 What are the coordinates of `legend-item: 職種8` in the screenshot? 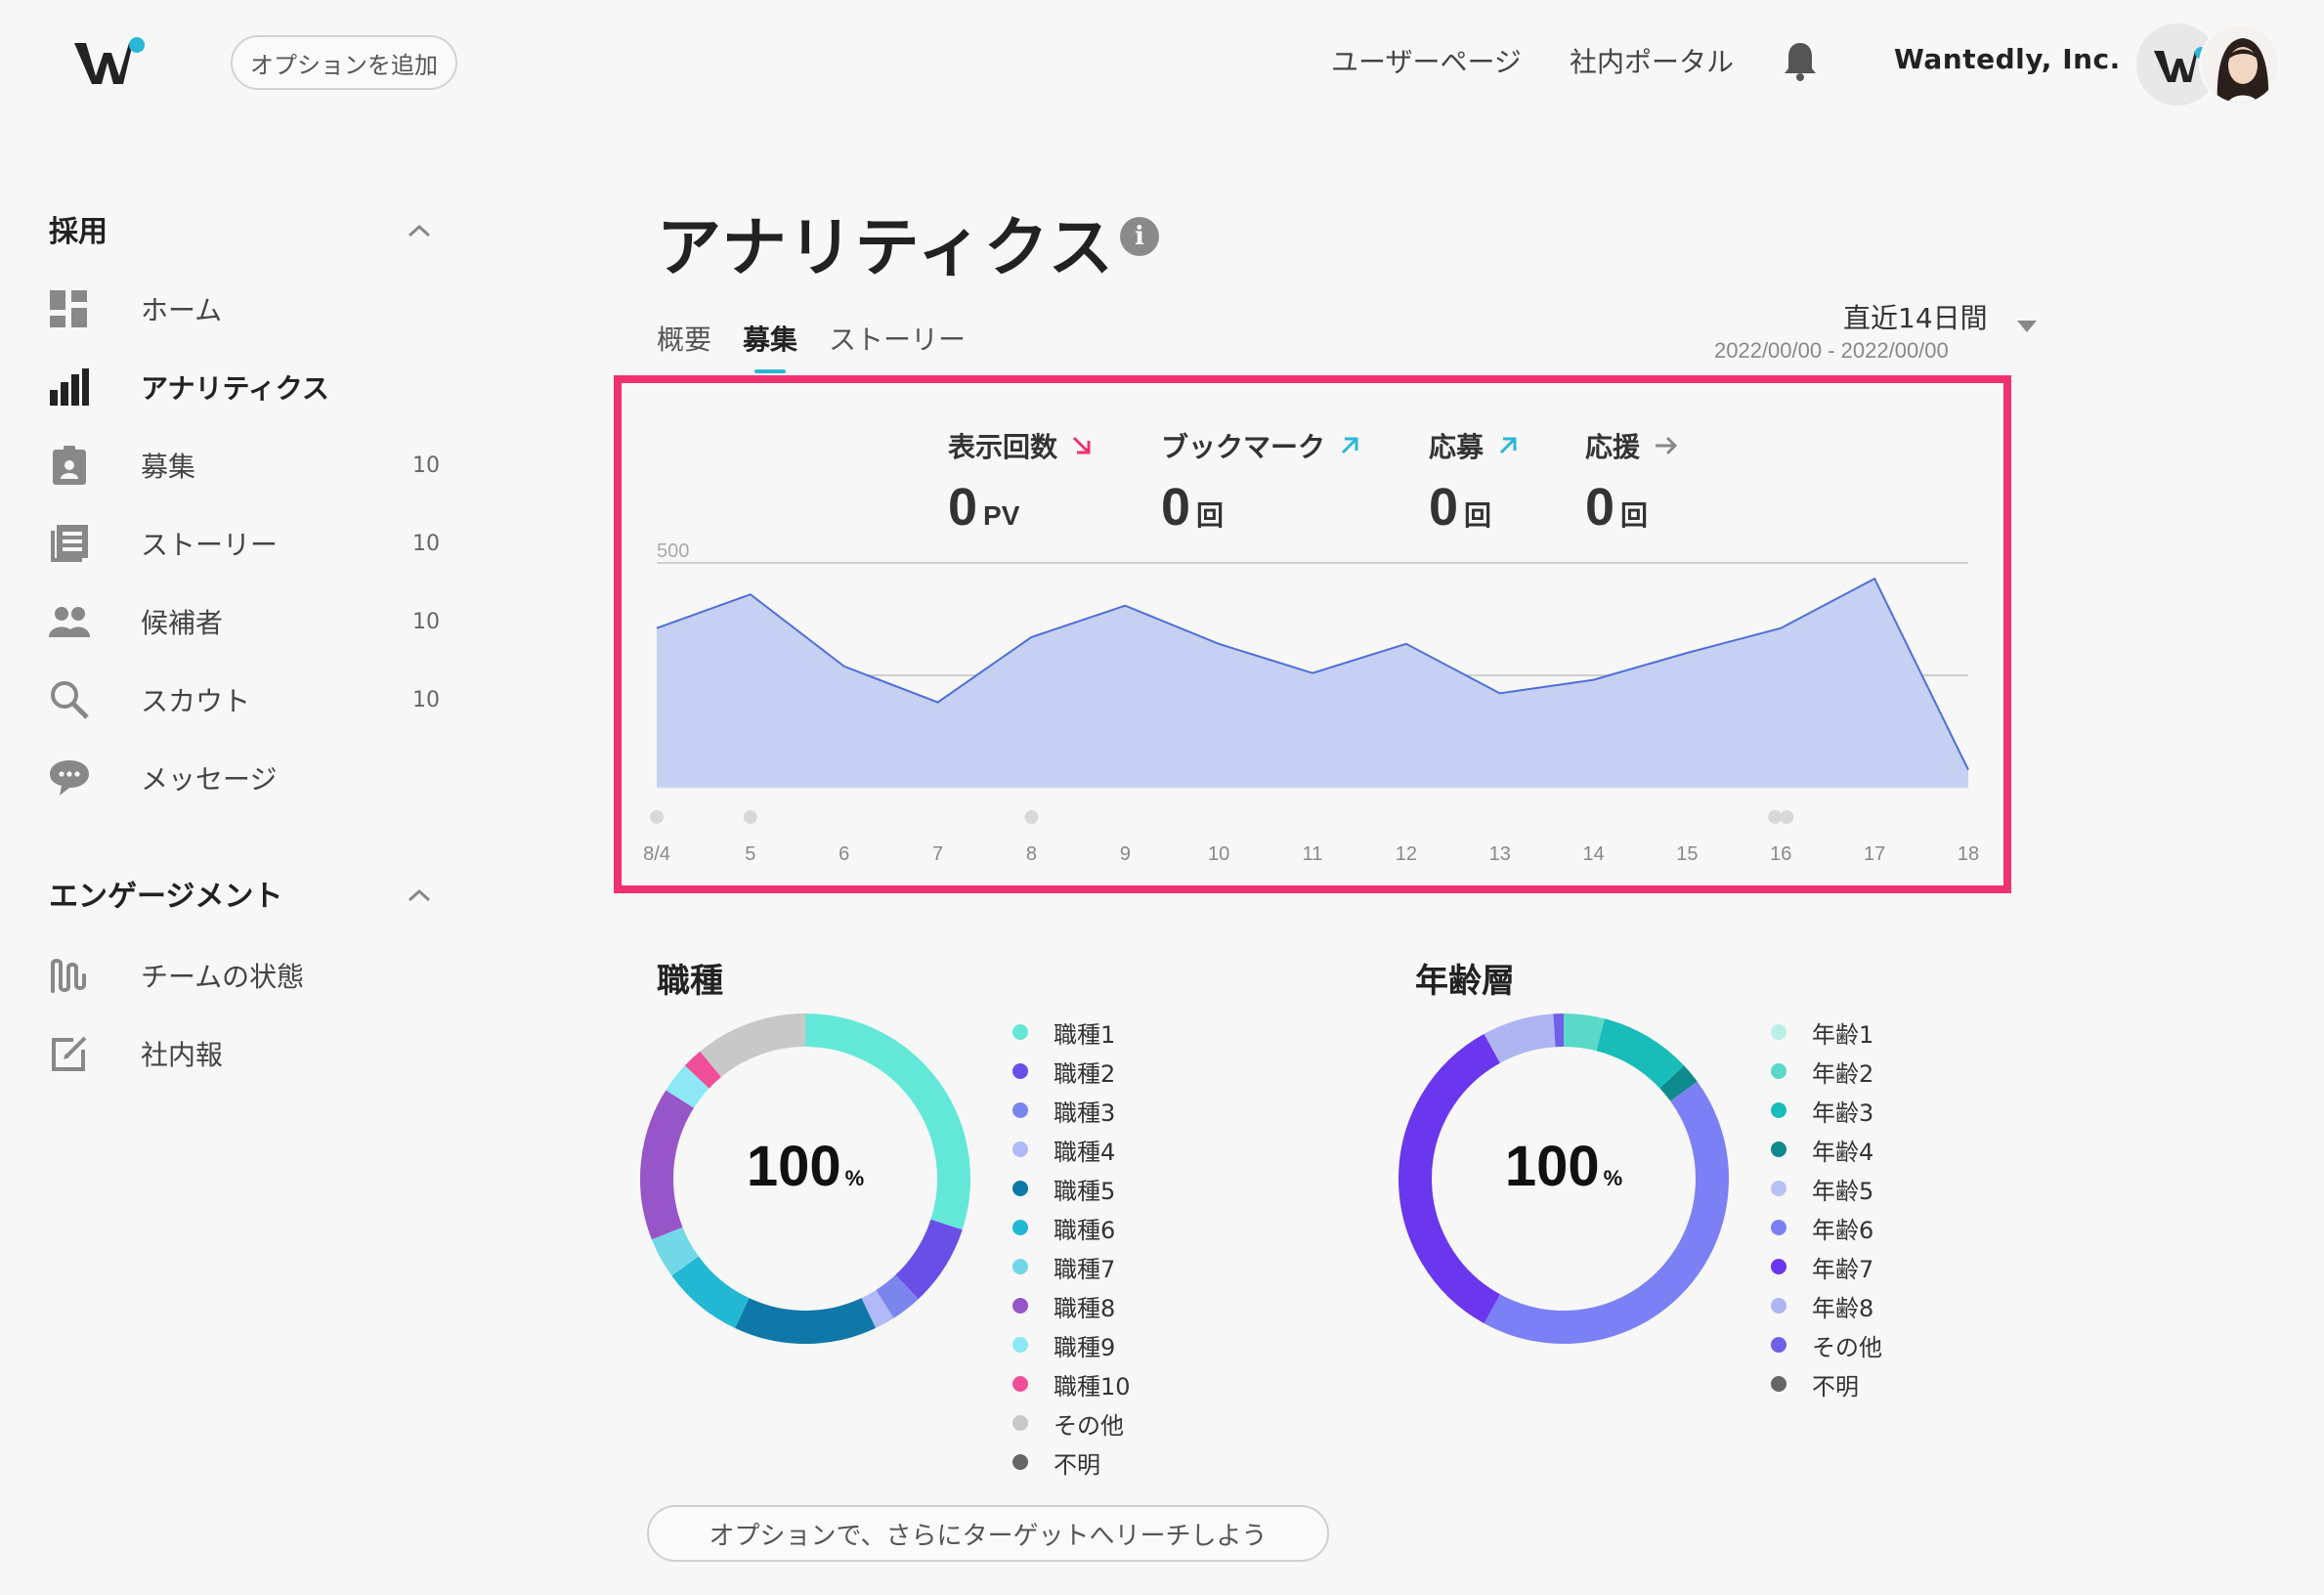 It's located at (1071, 1305).